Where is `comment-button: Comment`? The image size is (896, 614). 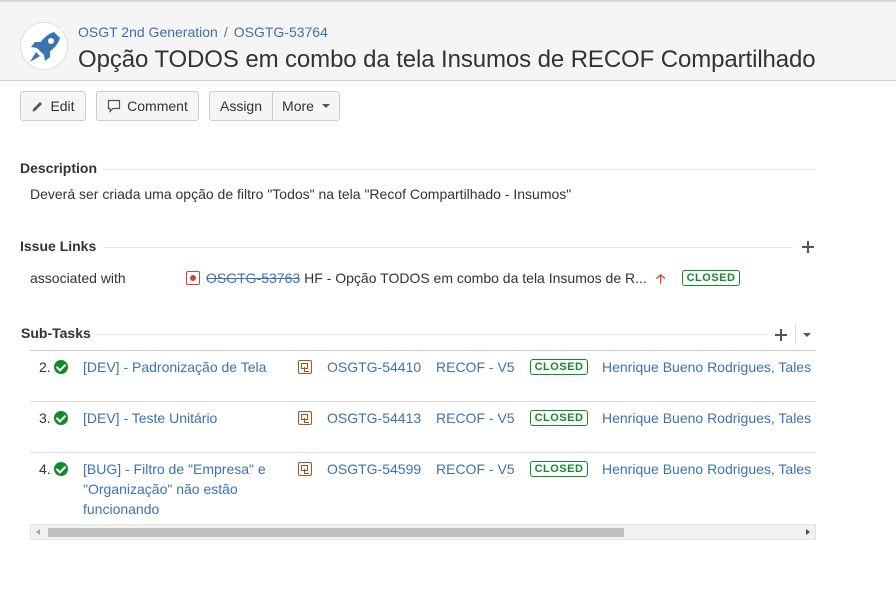
comment-button: Comment is located at coordinates (147, 106).